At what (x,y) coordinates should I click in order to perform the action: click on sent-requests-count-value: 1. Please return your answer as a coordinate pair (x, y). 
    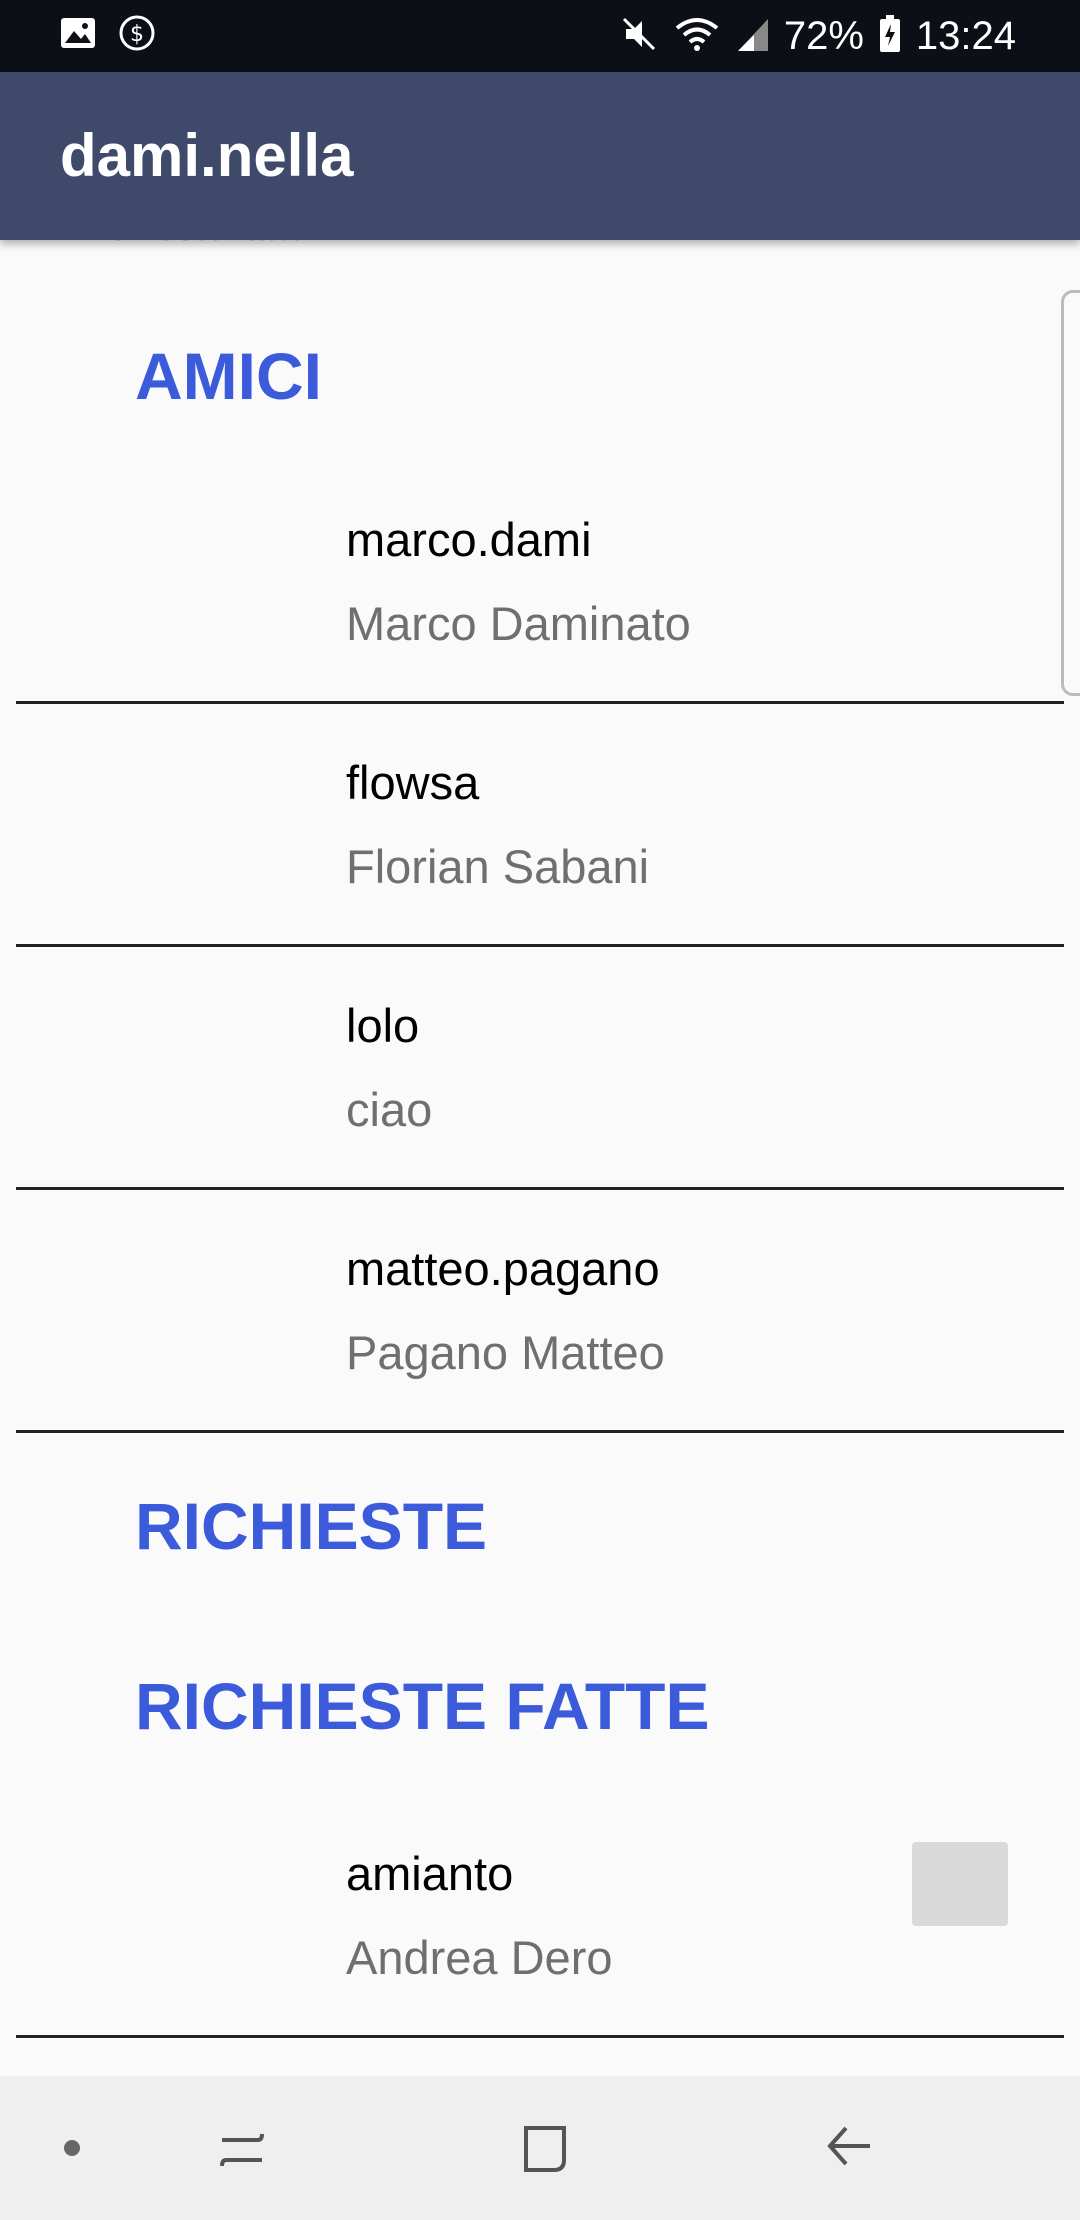
    Looking at the image, I should click on (481, 244).